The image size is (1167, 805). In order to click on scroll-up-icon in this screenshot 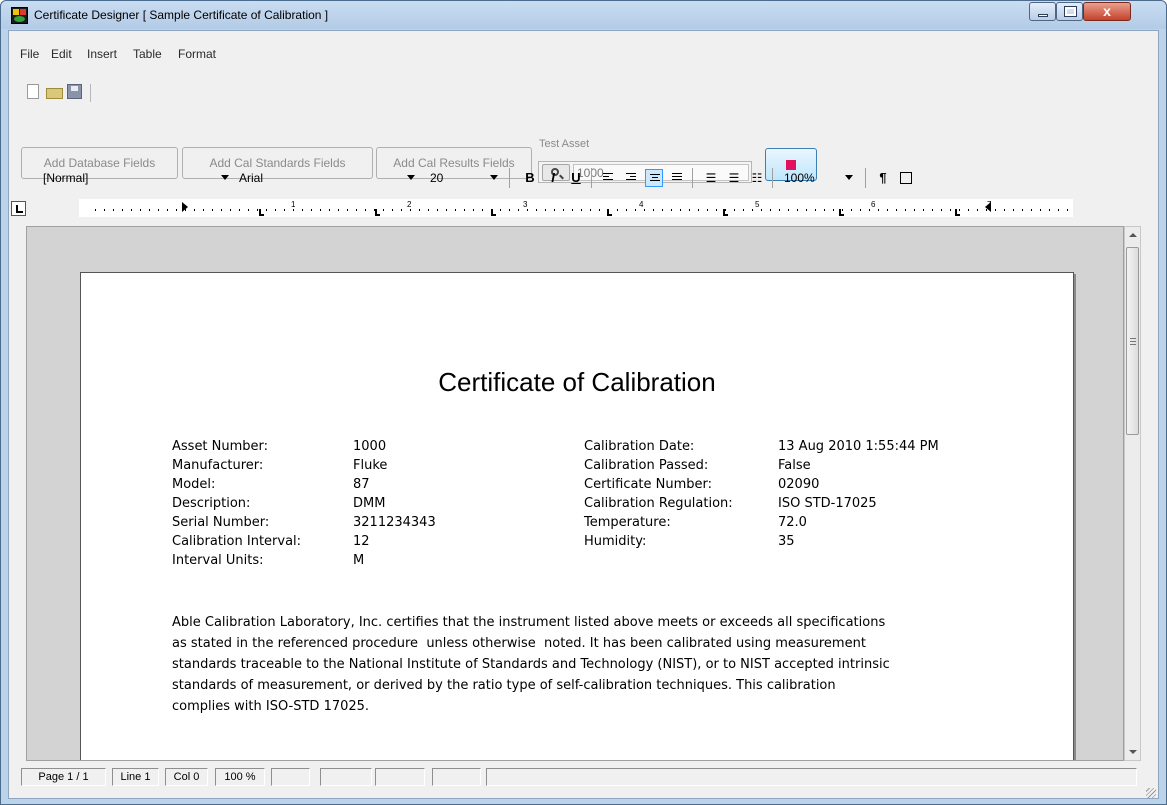, I will do `click(1133, 235)`.